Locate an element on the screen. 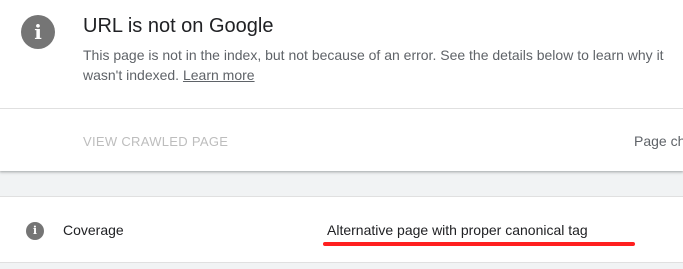 This screenshot has width=683, height=269. divider is located at coordinates (341, 108).